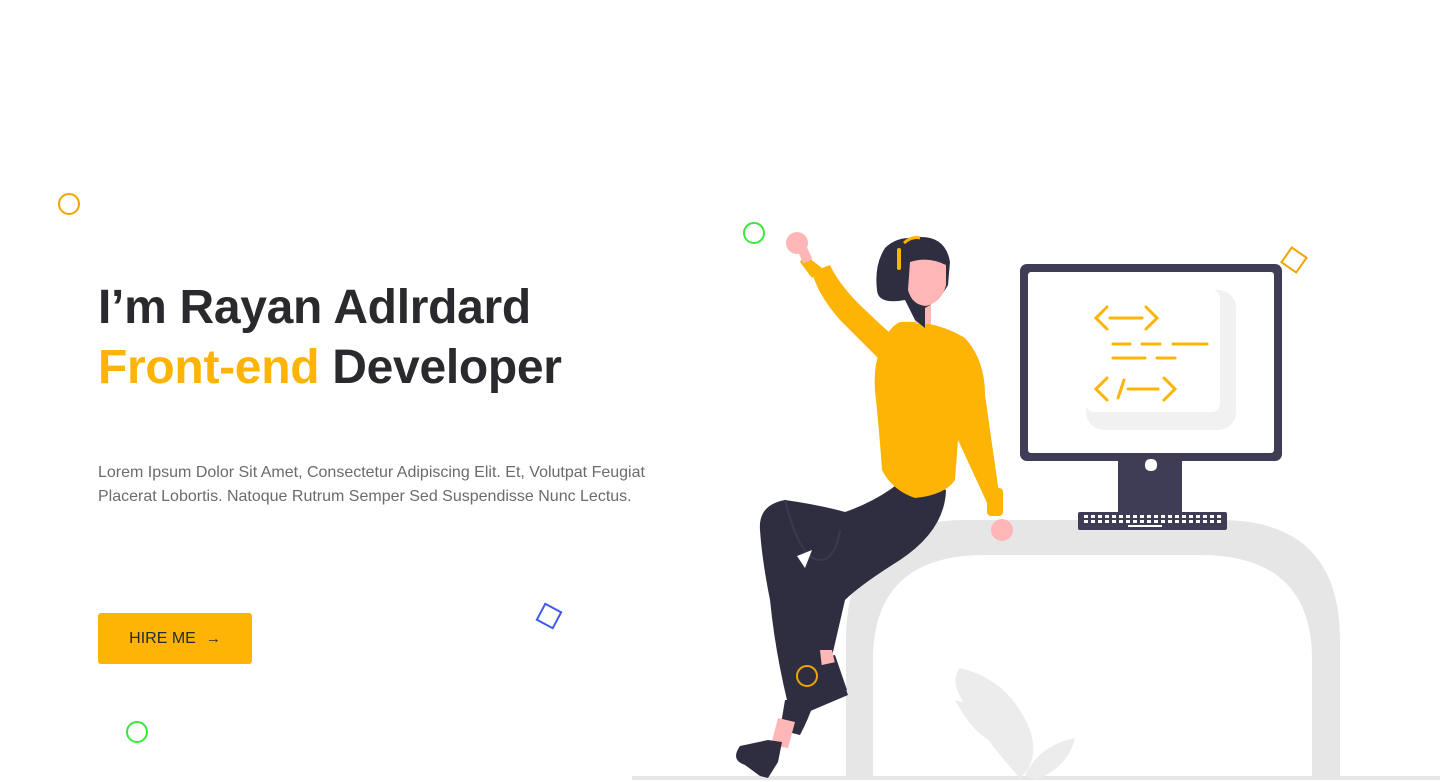 This screenshot has width=1440, height=782. What do you see at coordinates (137, 732) in the screenshot?
I see `green-circle-deco-bottom` at bounding box center [137, 732].